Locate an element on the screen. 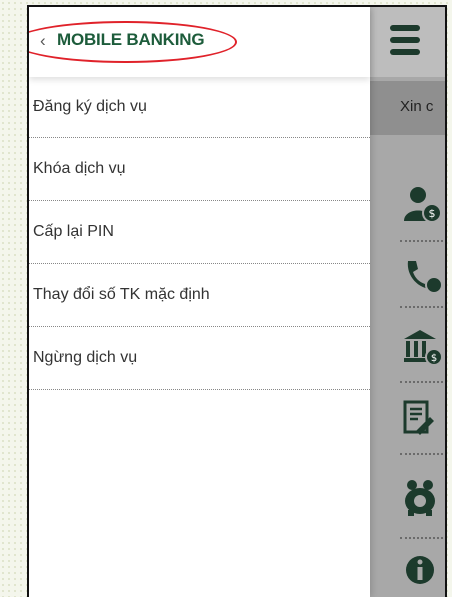 The image size is (452, 597). menu-item-register-service: Đăng ký dịch vụ is located at coordinates (199, 107).